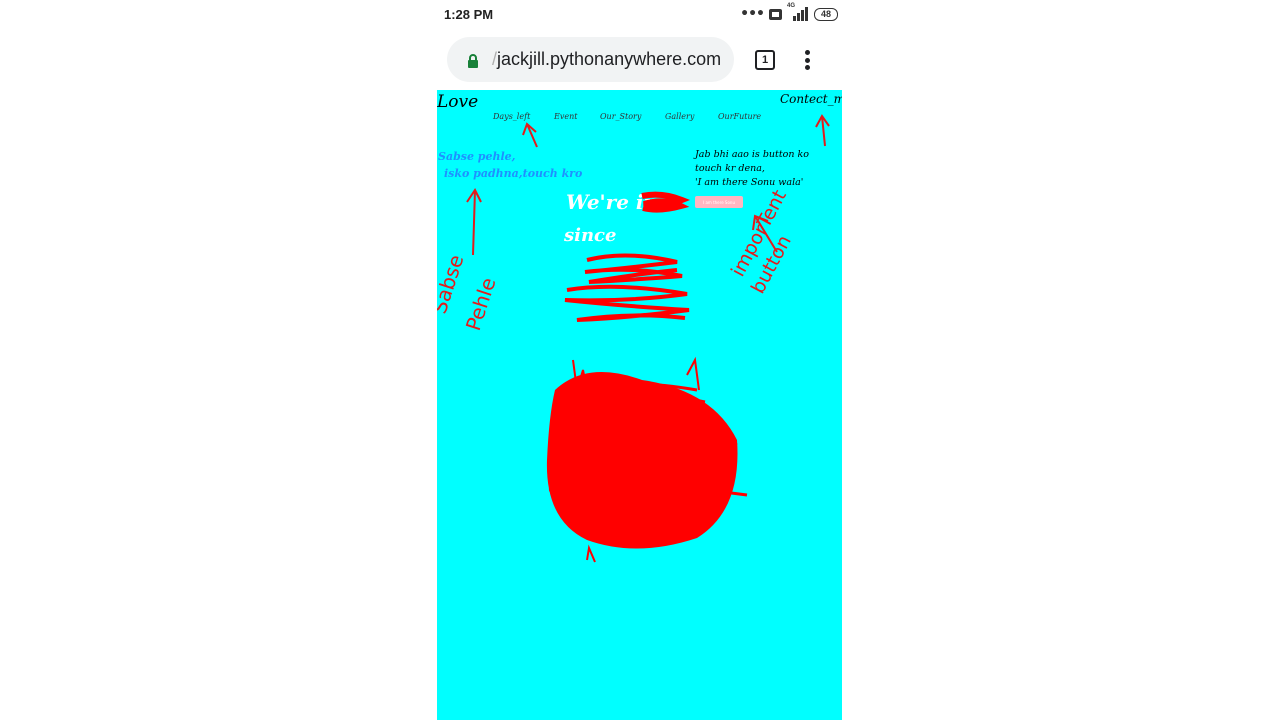  I want to click on address-bar: /jackjill.pythonanywhere.com, so click(590, 59).